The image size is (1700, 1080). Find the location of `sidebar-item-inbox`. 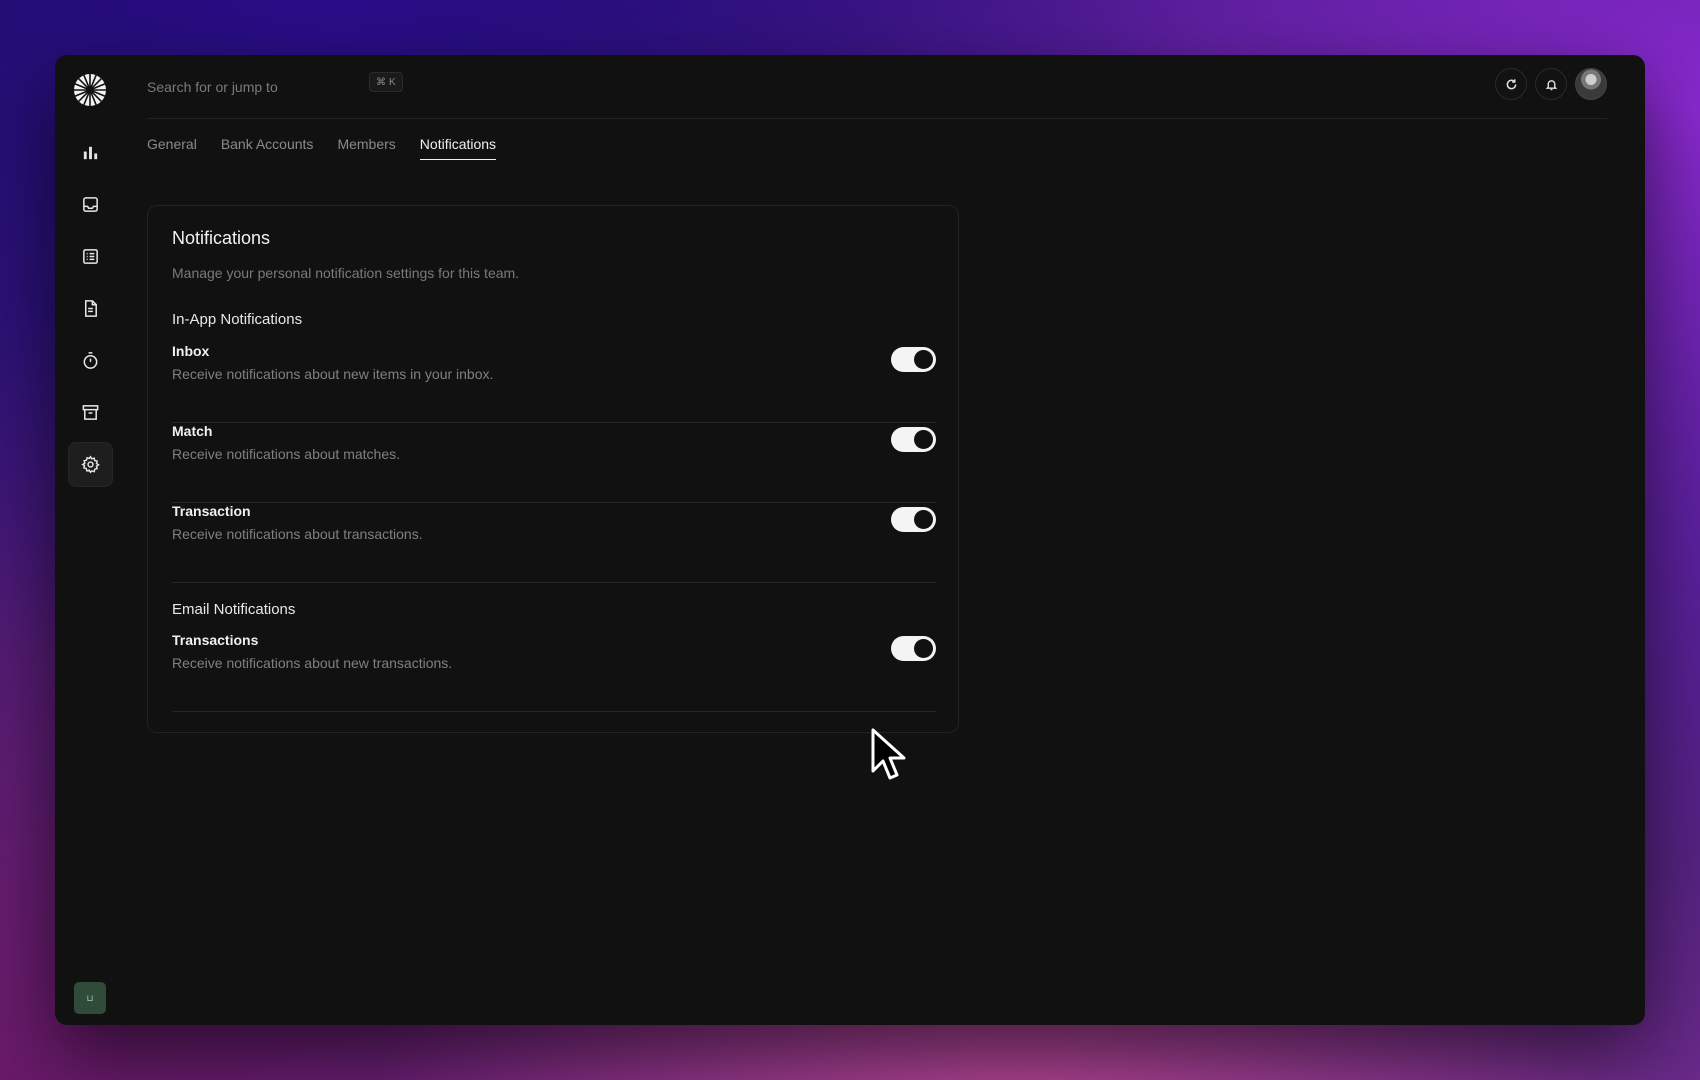

sidebar-item-inbox is located at coordinates (90, 204).